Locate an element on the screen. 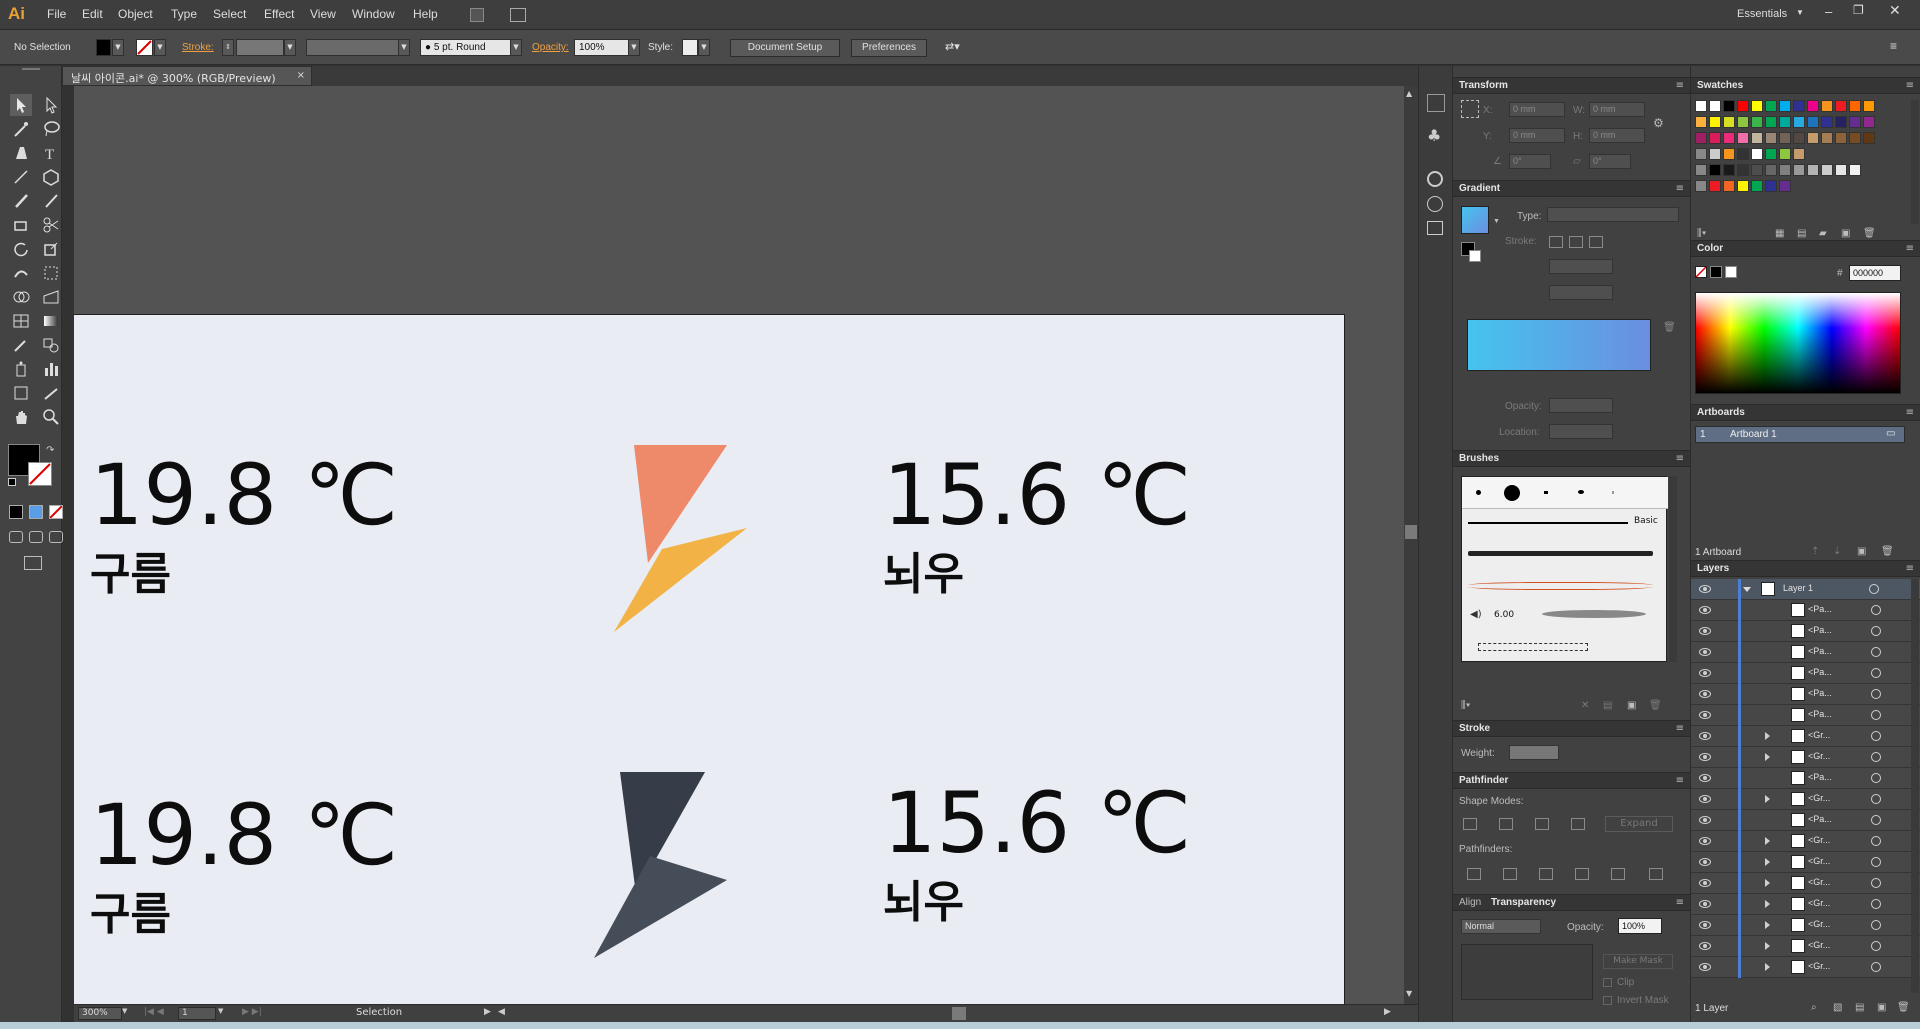 The image size is (1920, 1029). unite-icon is located at coordinates (1470, 824).